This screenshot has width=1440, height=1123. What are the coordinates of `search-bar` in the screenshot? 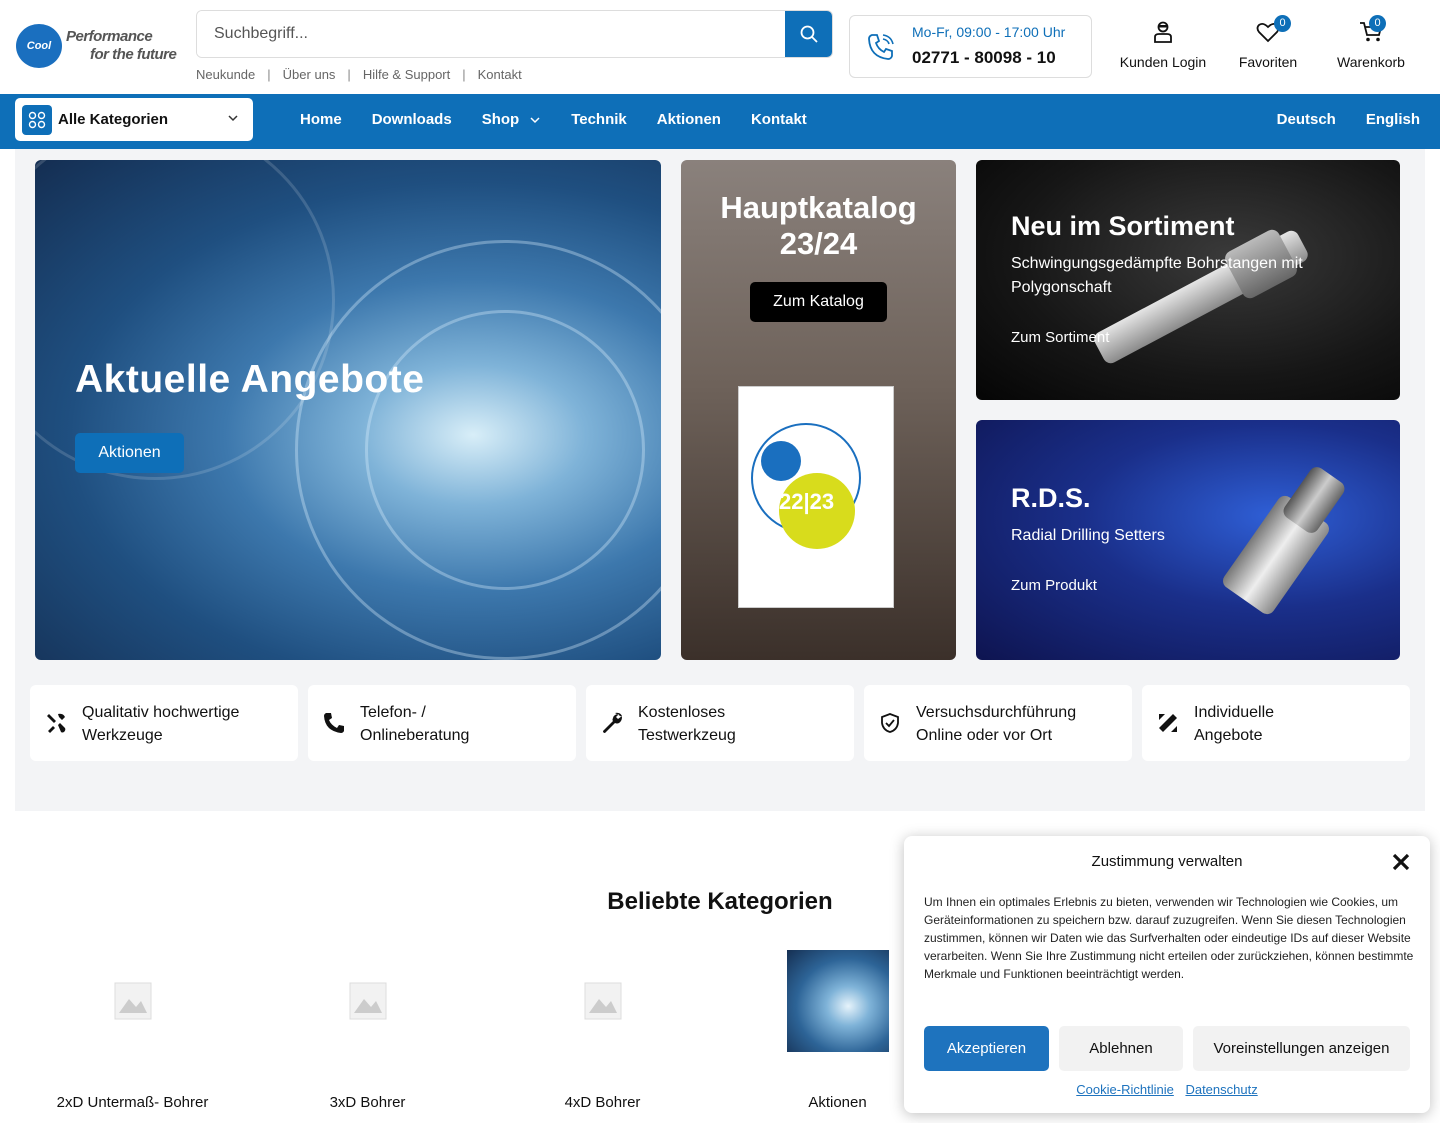 It's located at (514, 34).